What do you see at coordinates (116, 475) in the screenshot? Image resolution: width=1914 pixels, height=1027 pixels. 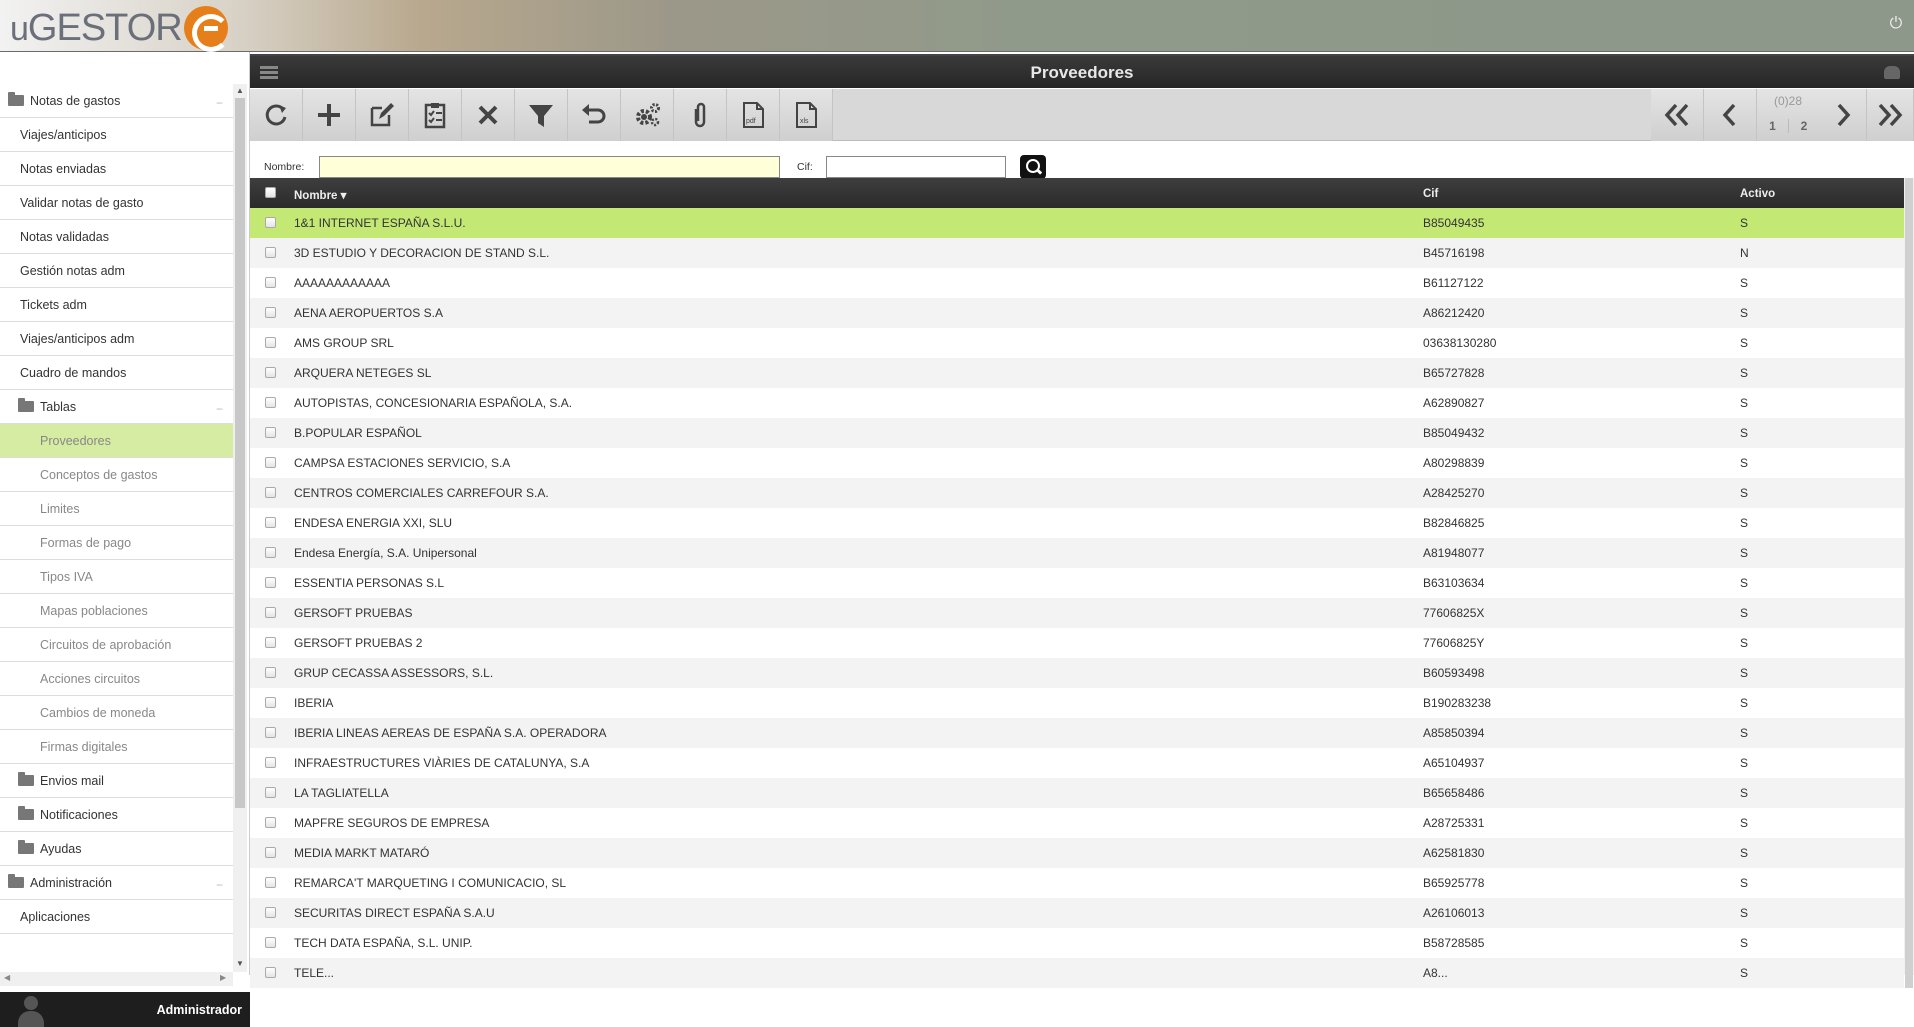 I see `sidebar-item: Conceptos de gastos` at bounding box center [116, 475].